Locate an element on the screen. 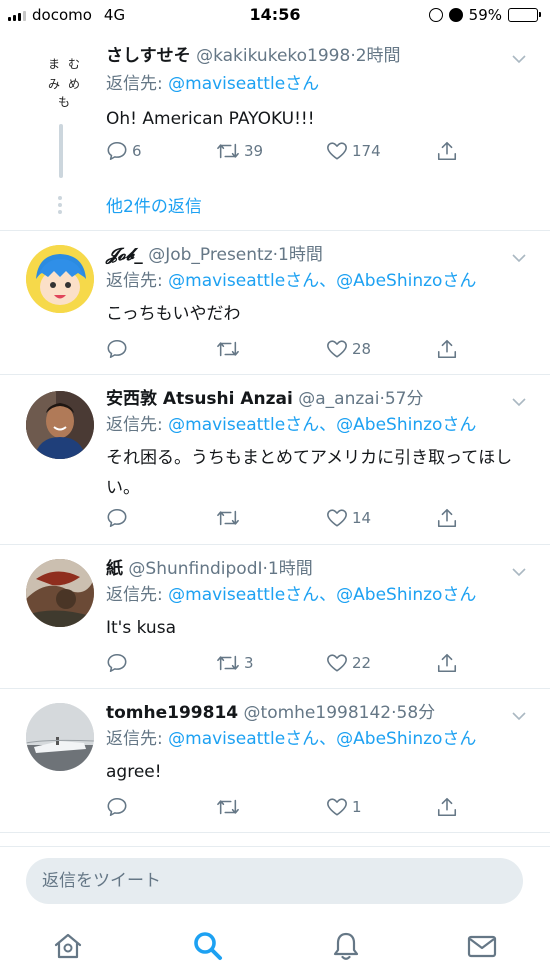  handle: @a_anzai is located at coordinates (338, 399).